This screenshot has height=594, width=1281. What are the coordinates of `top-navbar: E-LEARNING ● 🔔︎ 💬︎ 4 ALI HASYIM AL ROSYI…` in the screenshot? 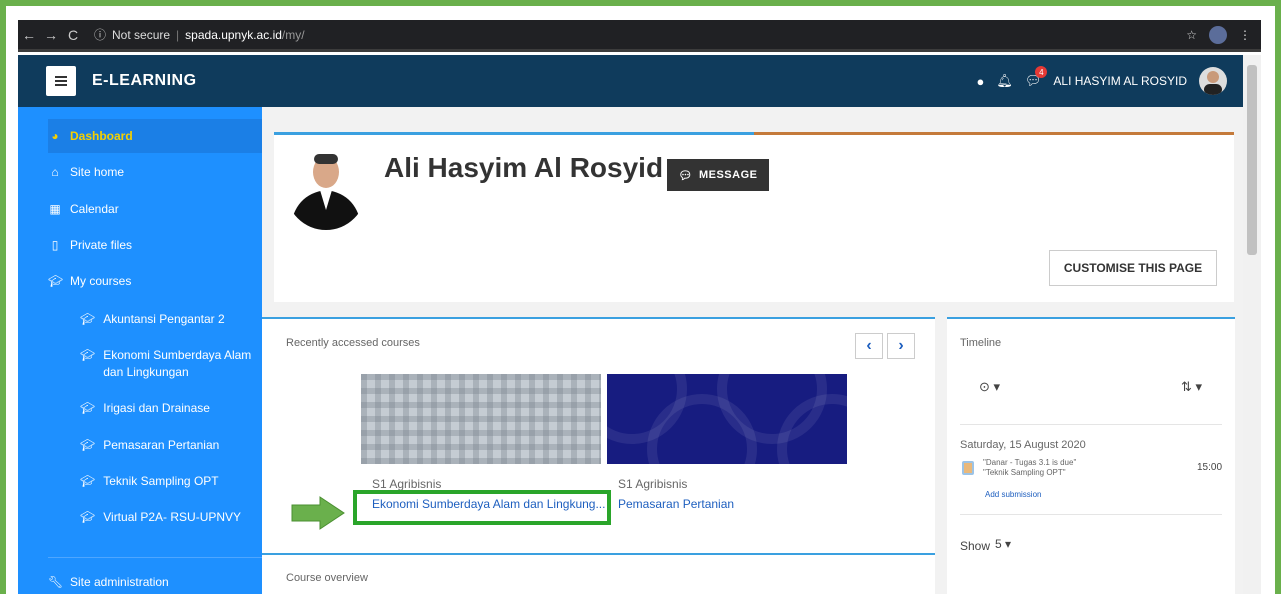 It's located at (630, 81).